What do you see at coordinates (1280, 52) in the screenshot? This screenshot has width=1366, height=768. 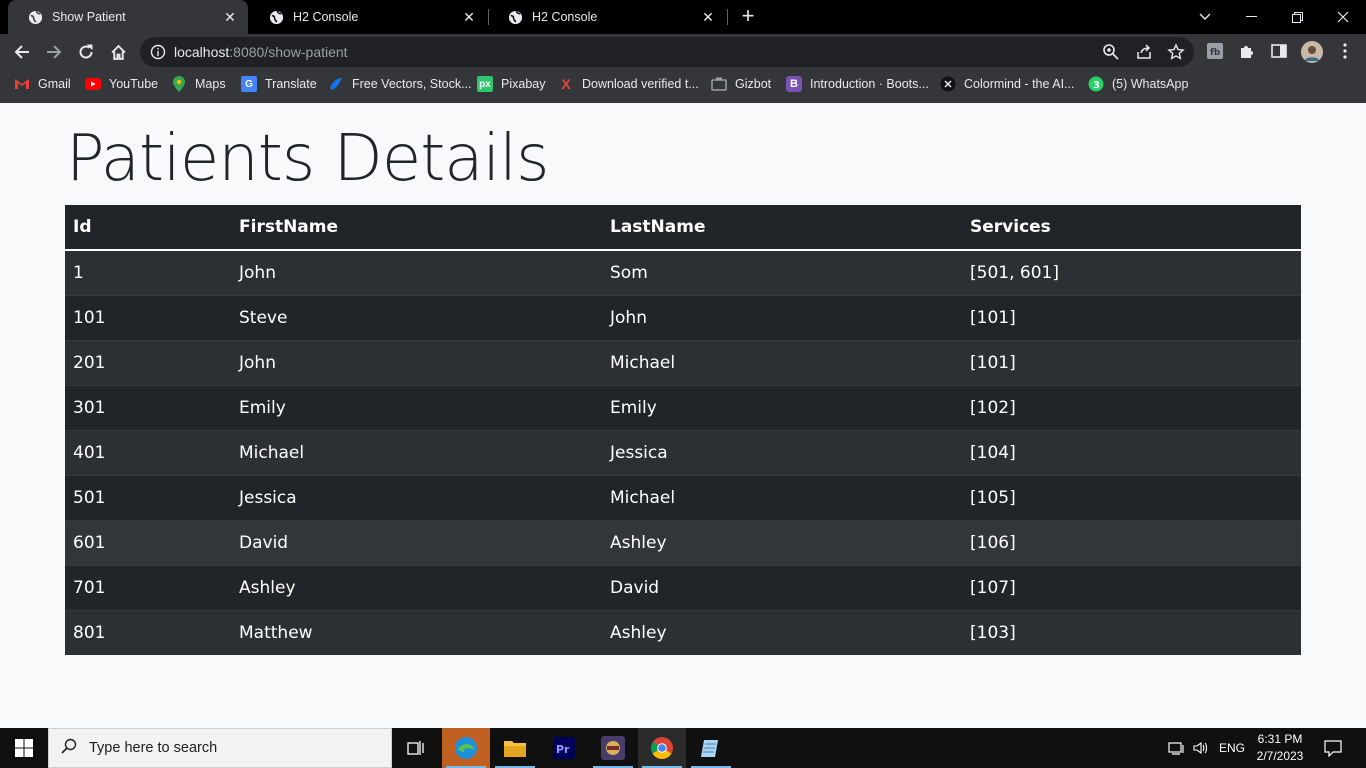 I see `side-panel-icon` at bounding box center [1280, 52].